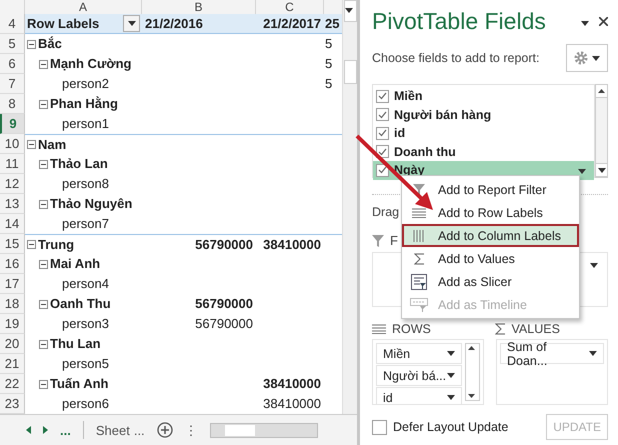  Describe the element at coordinates (91, 204) in the screenshot. I see `row-label: Thảo Nguyên` at that location.